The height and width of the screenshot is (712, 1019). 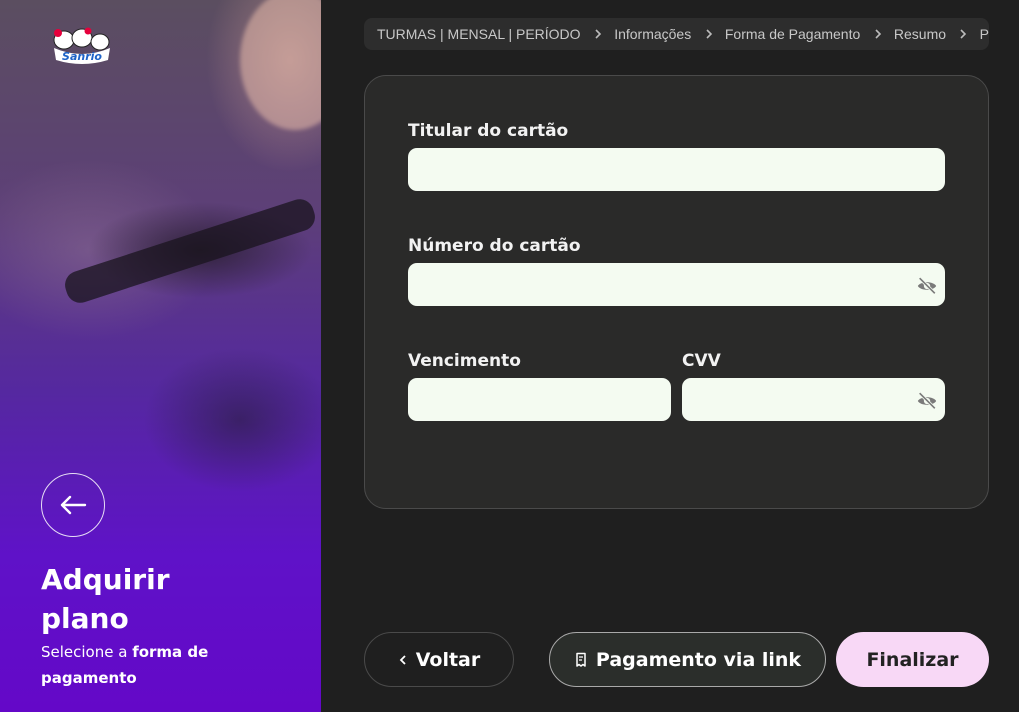 What do you see at coordinates (698, 659) in the screenshot?
I see `payment-link-label: Pagamento via link` at bounding box center [698, 659].